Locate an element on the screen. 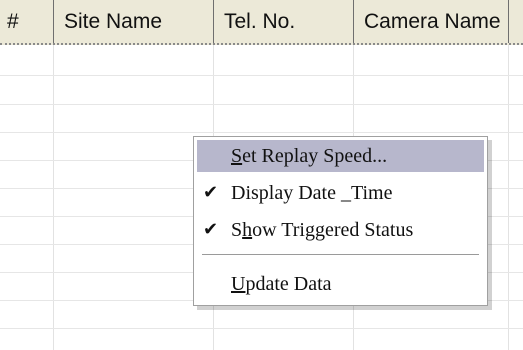  menu-item-label: Update Data is located at coordinates (281, 284).